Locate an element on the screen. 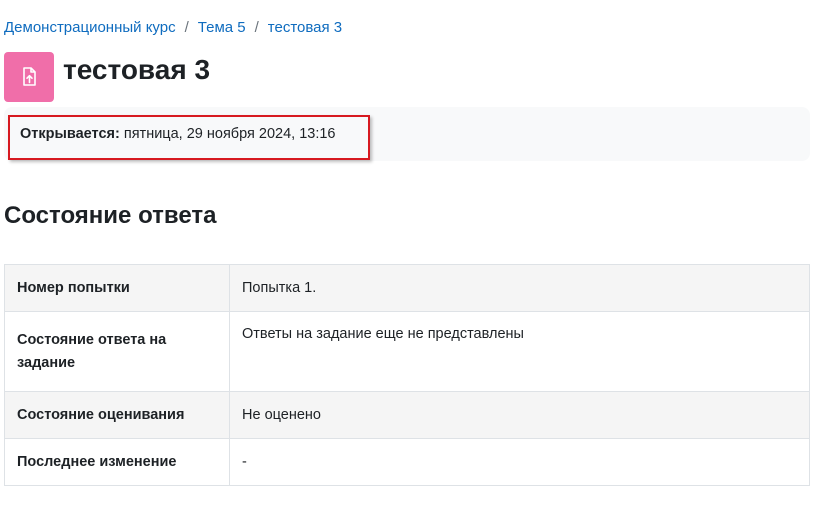 This screenshot has width=829, height=517. table-row: Последнее изменение - is located at coordinates (407, 462).